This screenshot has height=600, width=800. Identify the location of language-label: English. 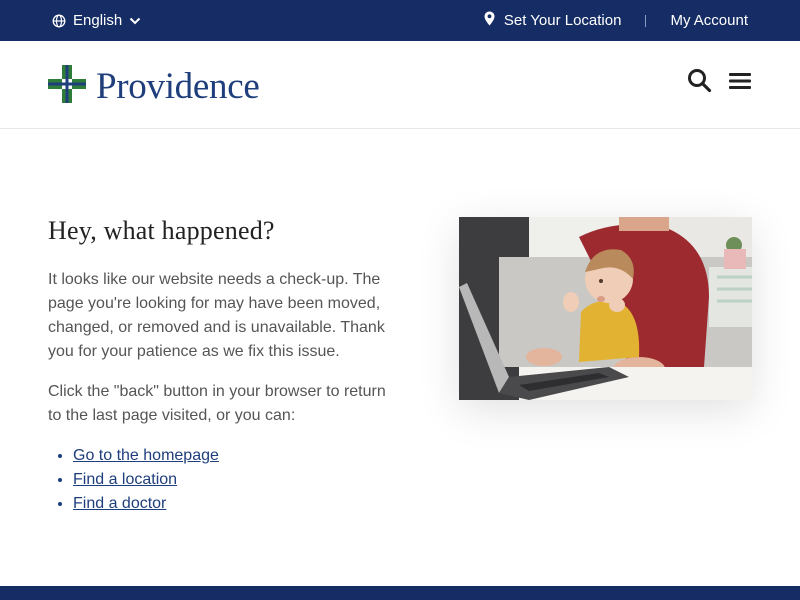
(98, 20).